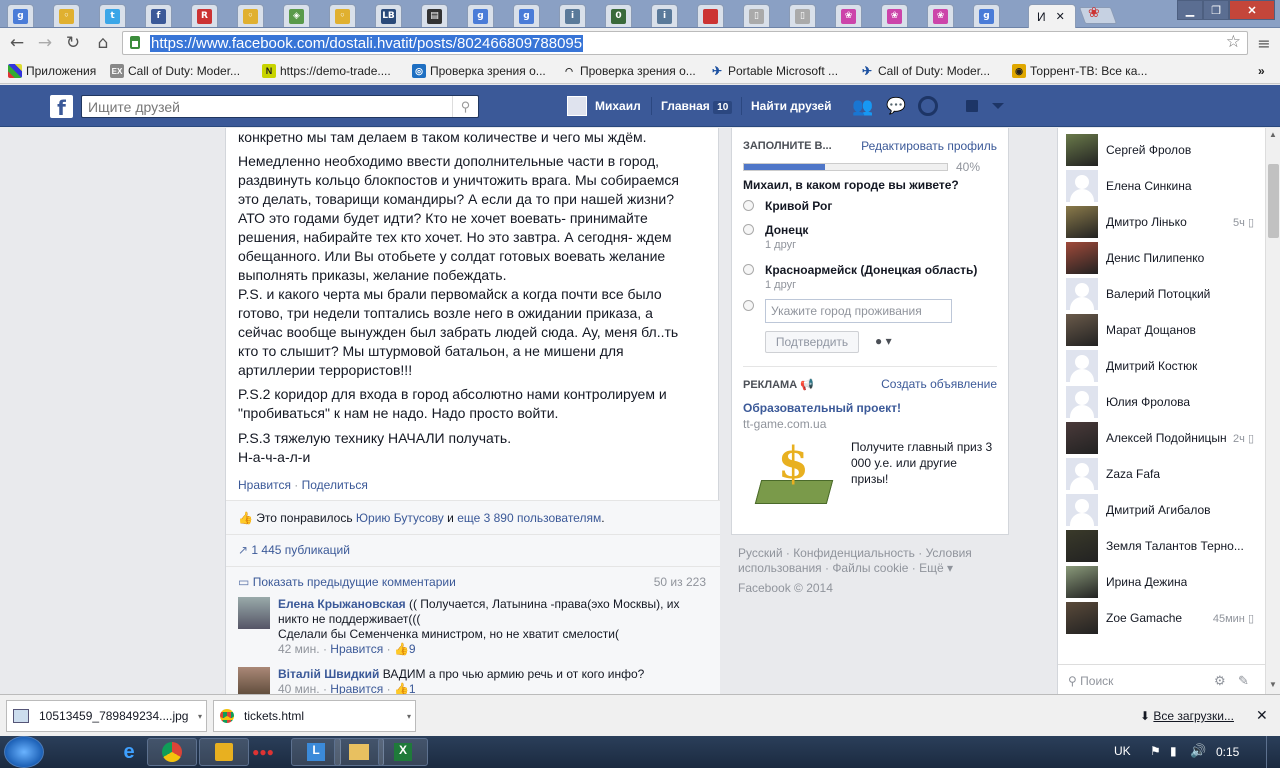 The width and height of the screenshot is (1280, 768). I want to click on search-icon: ⚲, so click(465, 106).